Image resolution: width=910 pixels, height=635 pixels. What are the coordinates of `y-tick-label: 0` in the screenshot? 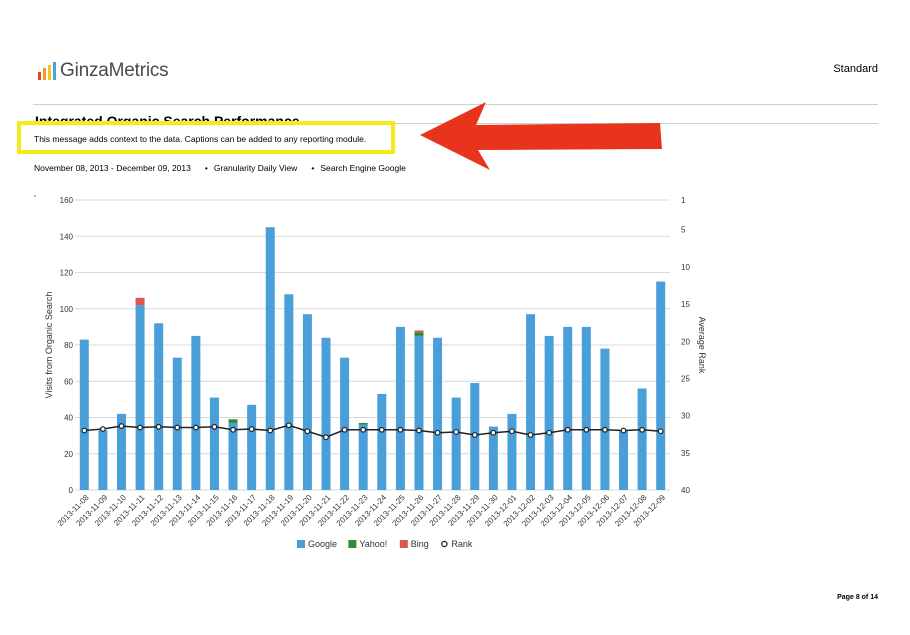 It's located at (71, 490).